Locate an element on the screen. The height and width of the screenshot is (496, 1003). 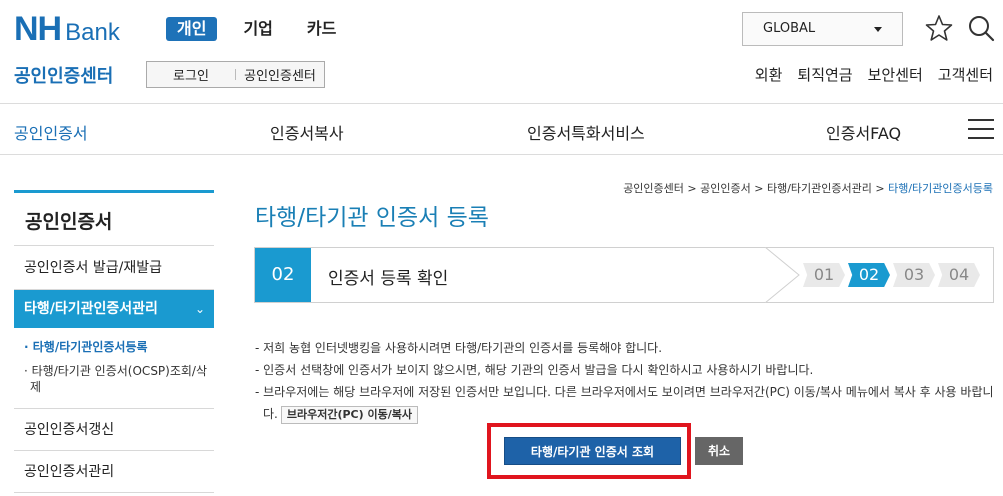
page-title: 타행/타기관 인증서 등록 is located at coordinates (372, 218).